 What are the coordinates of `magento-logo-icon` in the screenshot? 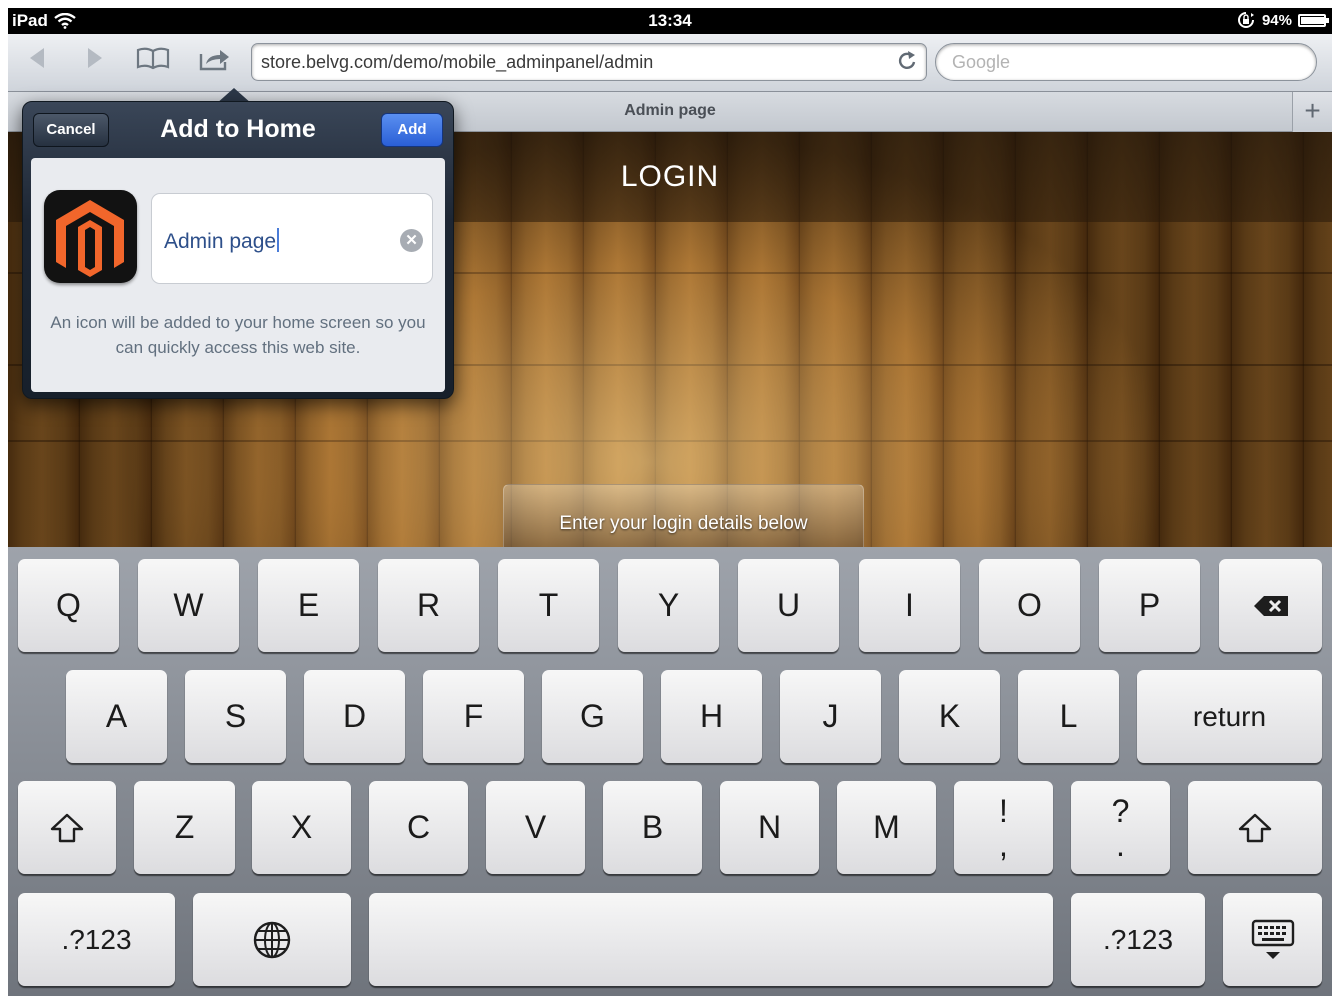 It's located at (90, 236).